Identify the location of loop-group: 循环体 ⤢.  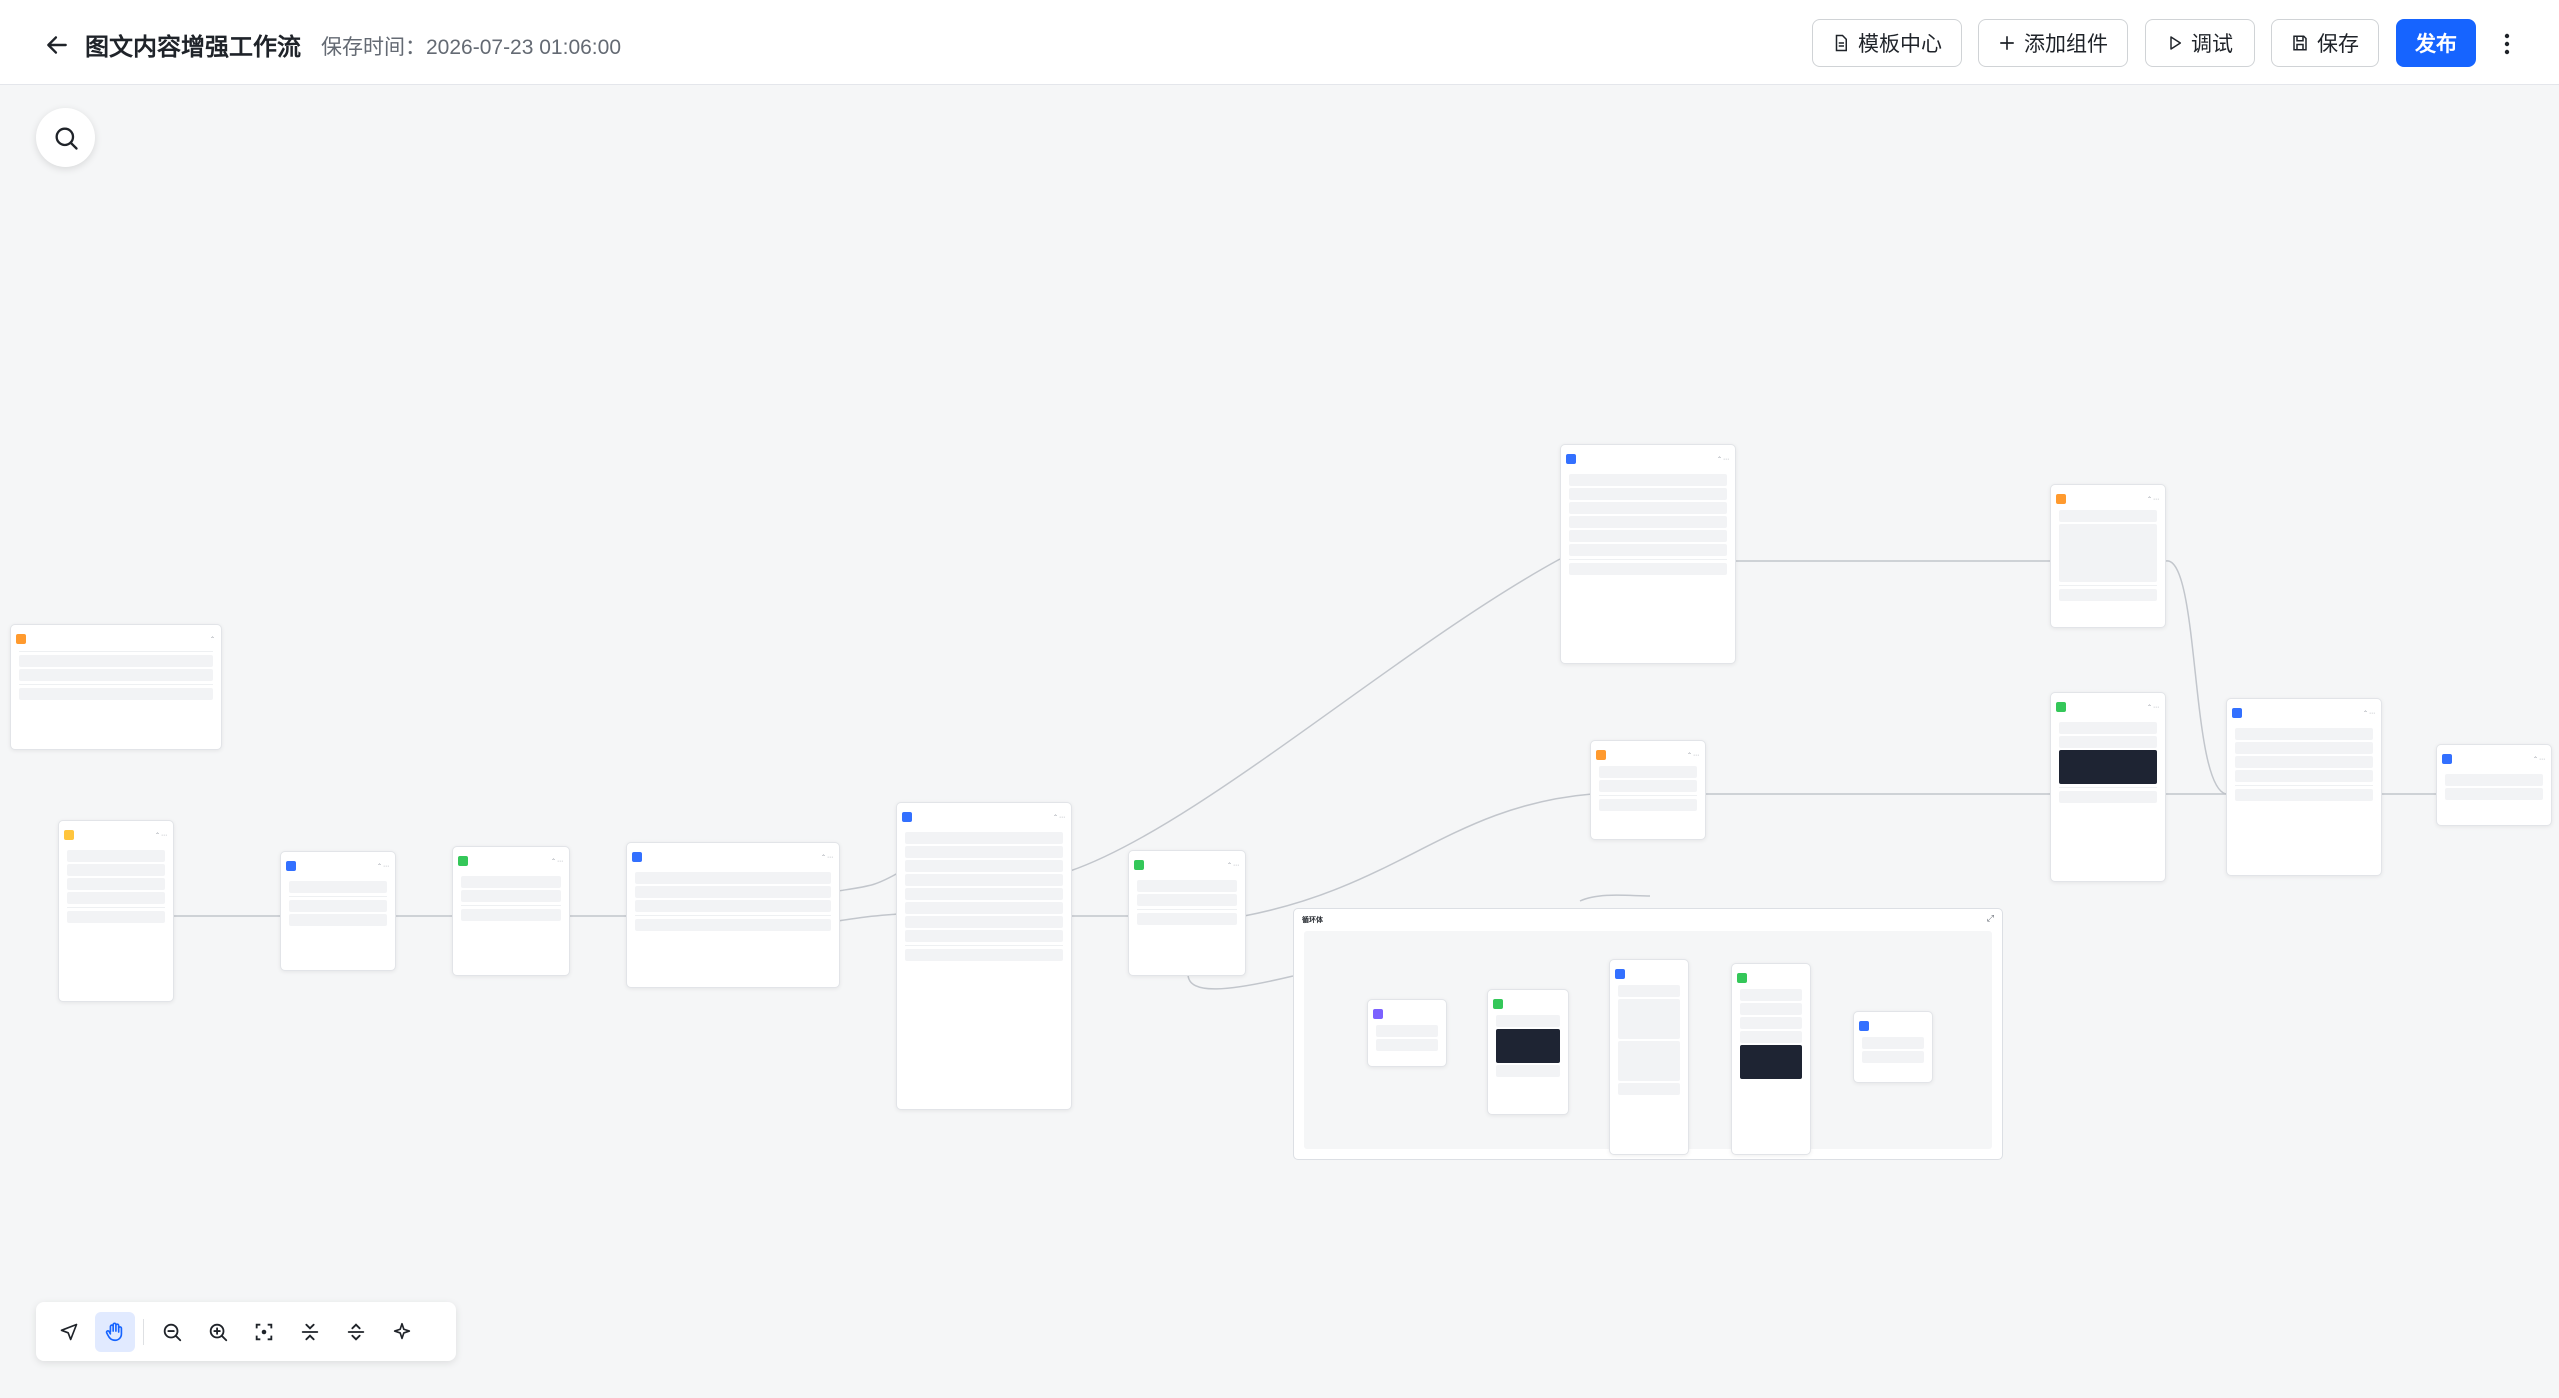
(1648, 1034).